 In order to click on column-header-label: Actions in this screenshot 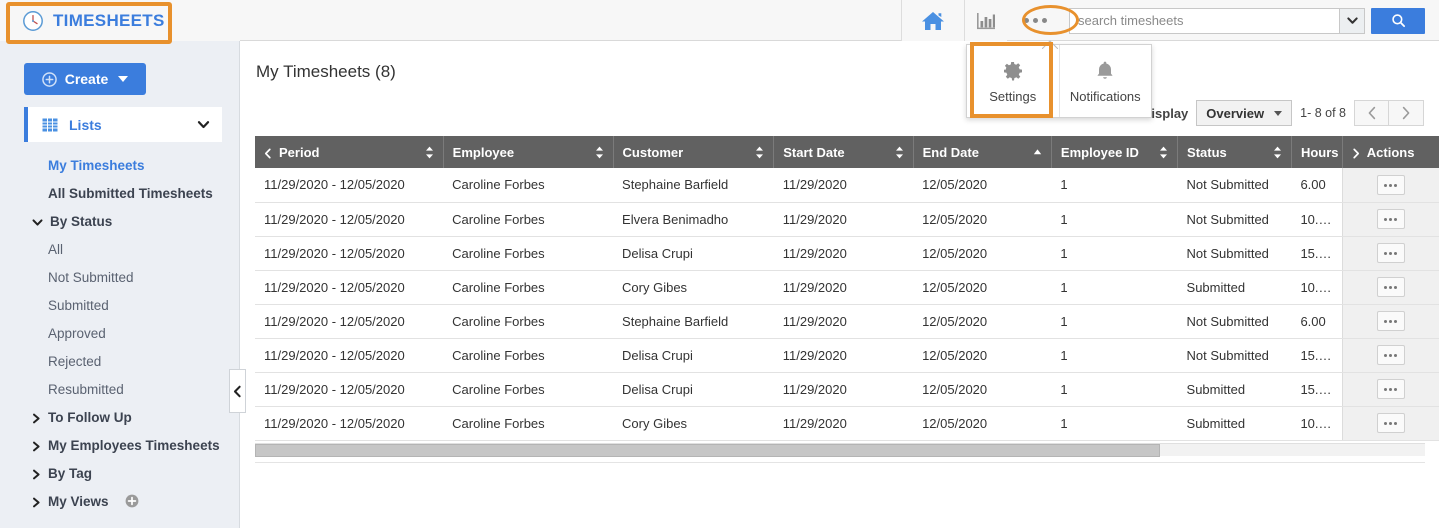, I will do `click(1390, 152)`.